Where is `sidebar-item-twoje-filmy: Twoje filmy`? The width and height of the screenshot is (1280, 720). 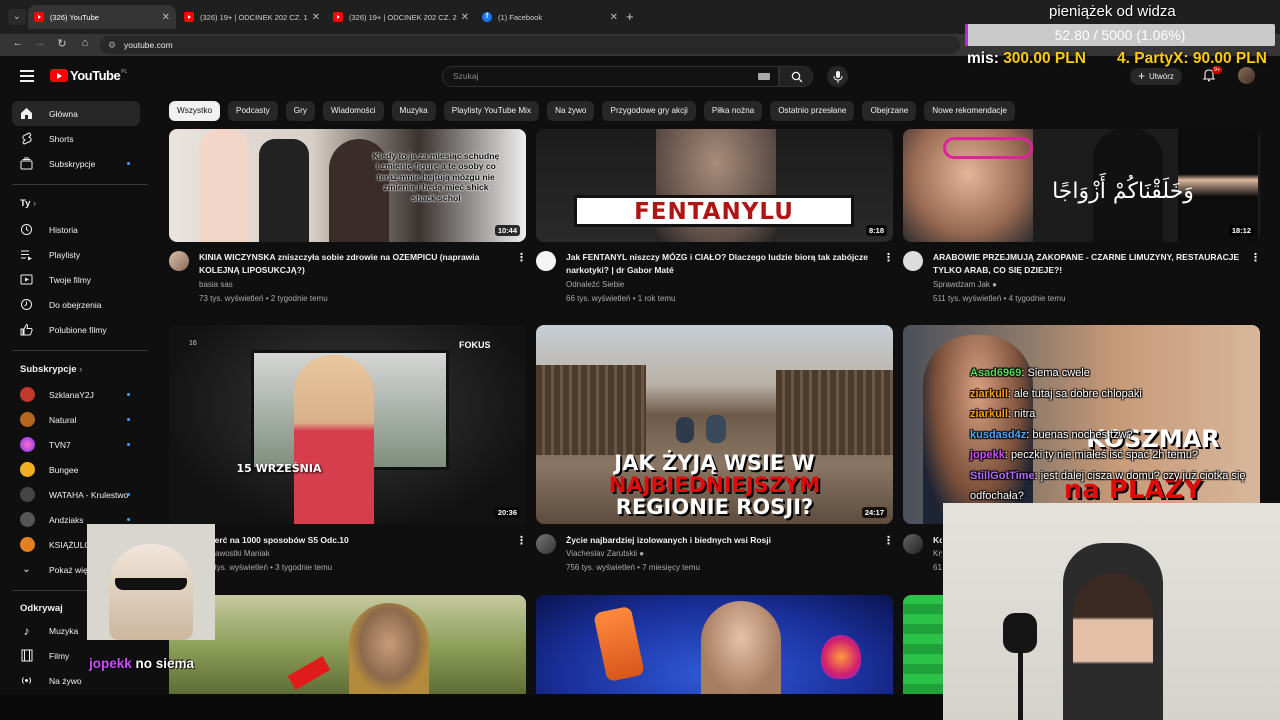 sidebar-item-twoje-filmy: Twoje filmy is located at coordinates (76, 279).